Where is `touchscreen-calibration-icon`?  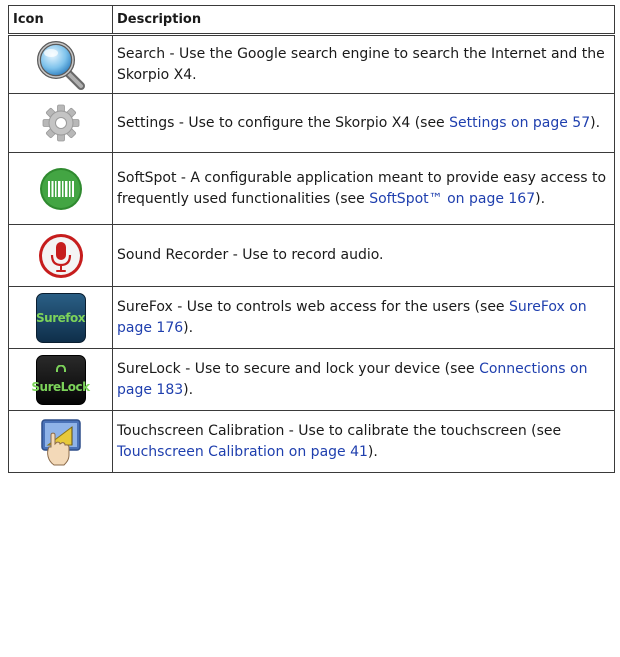 touchscreen-calibration-icon is located at coordinates (60, 441).